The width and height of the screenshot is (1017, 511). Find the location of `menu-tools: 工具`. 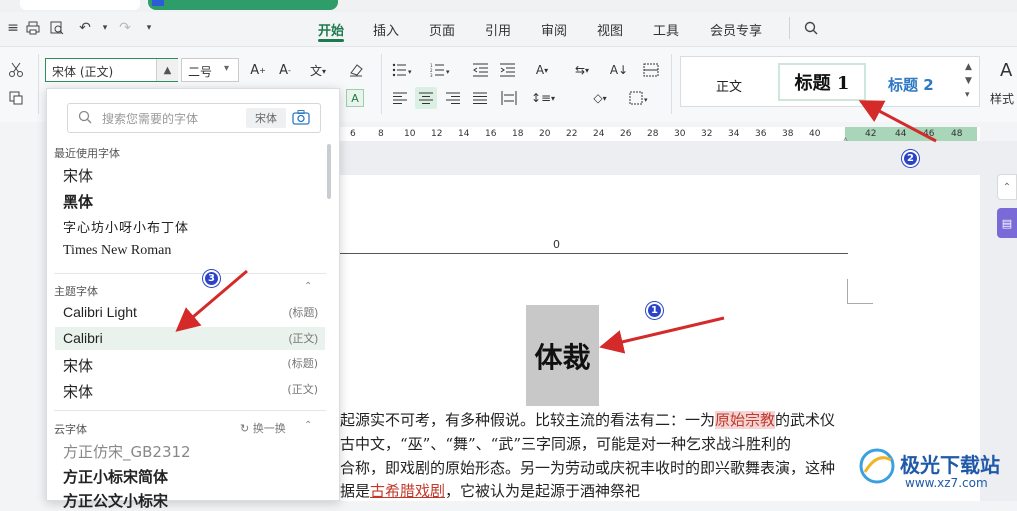

menu-tools: 工具 is located at coordinates (666, 29).